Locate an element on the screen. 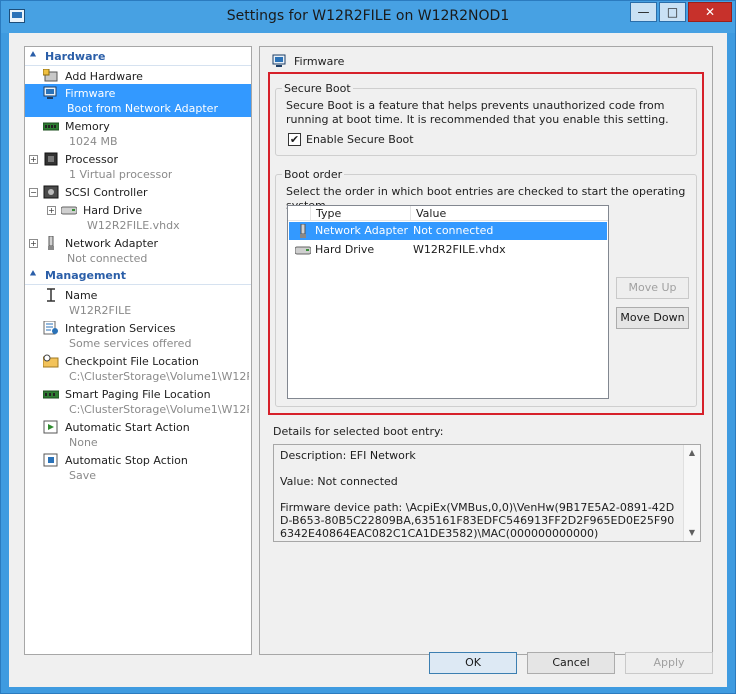 The width and height of the screenshot is (736, 694). ok-button: OK is located at coordinates (473, 663).